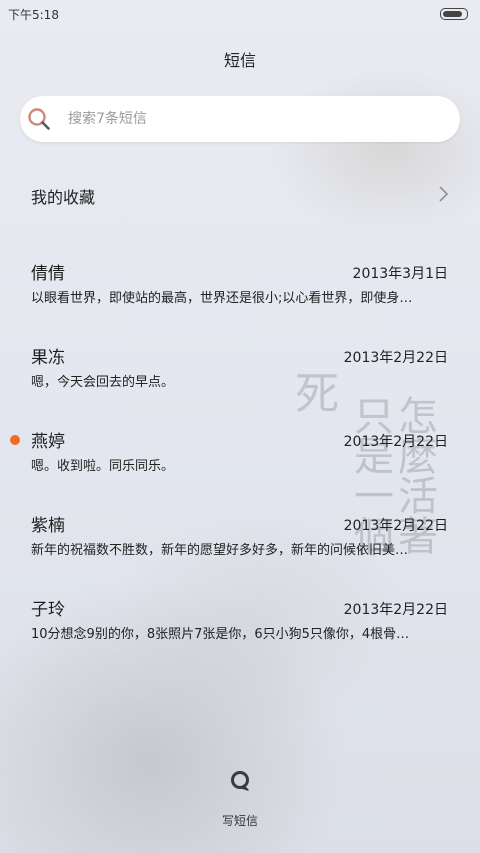  Describe the element at coordinates (444, 194) in the screenshot. I see `chevron-right-icon` at that location.